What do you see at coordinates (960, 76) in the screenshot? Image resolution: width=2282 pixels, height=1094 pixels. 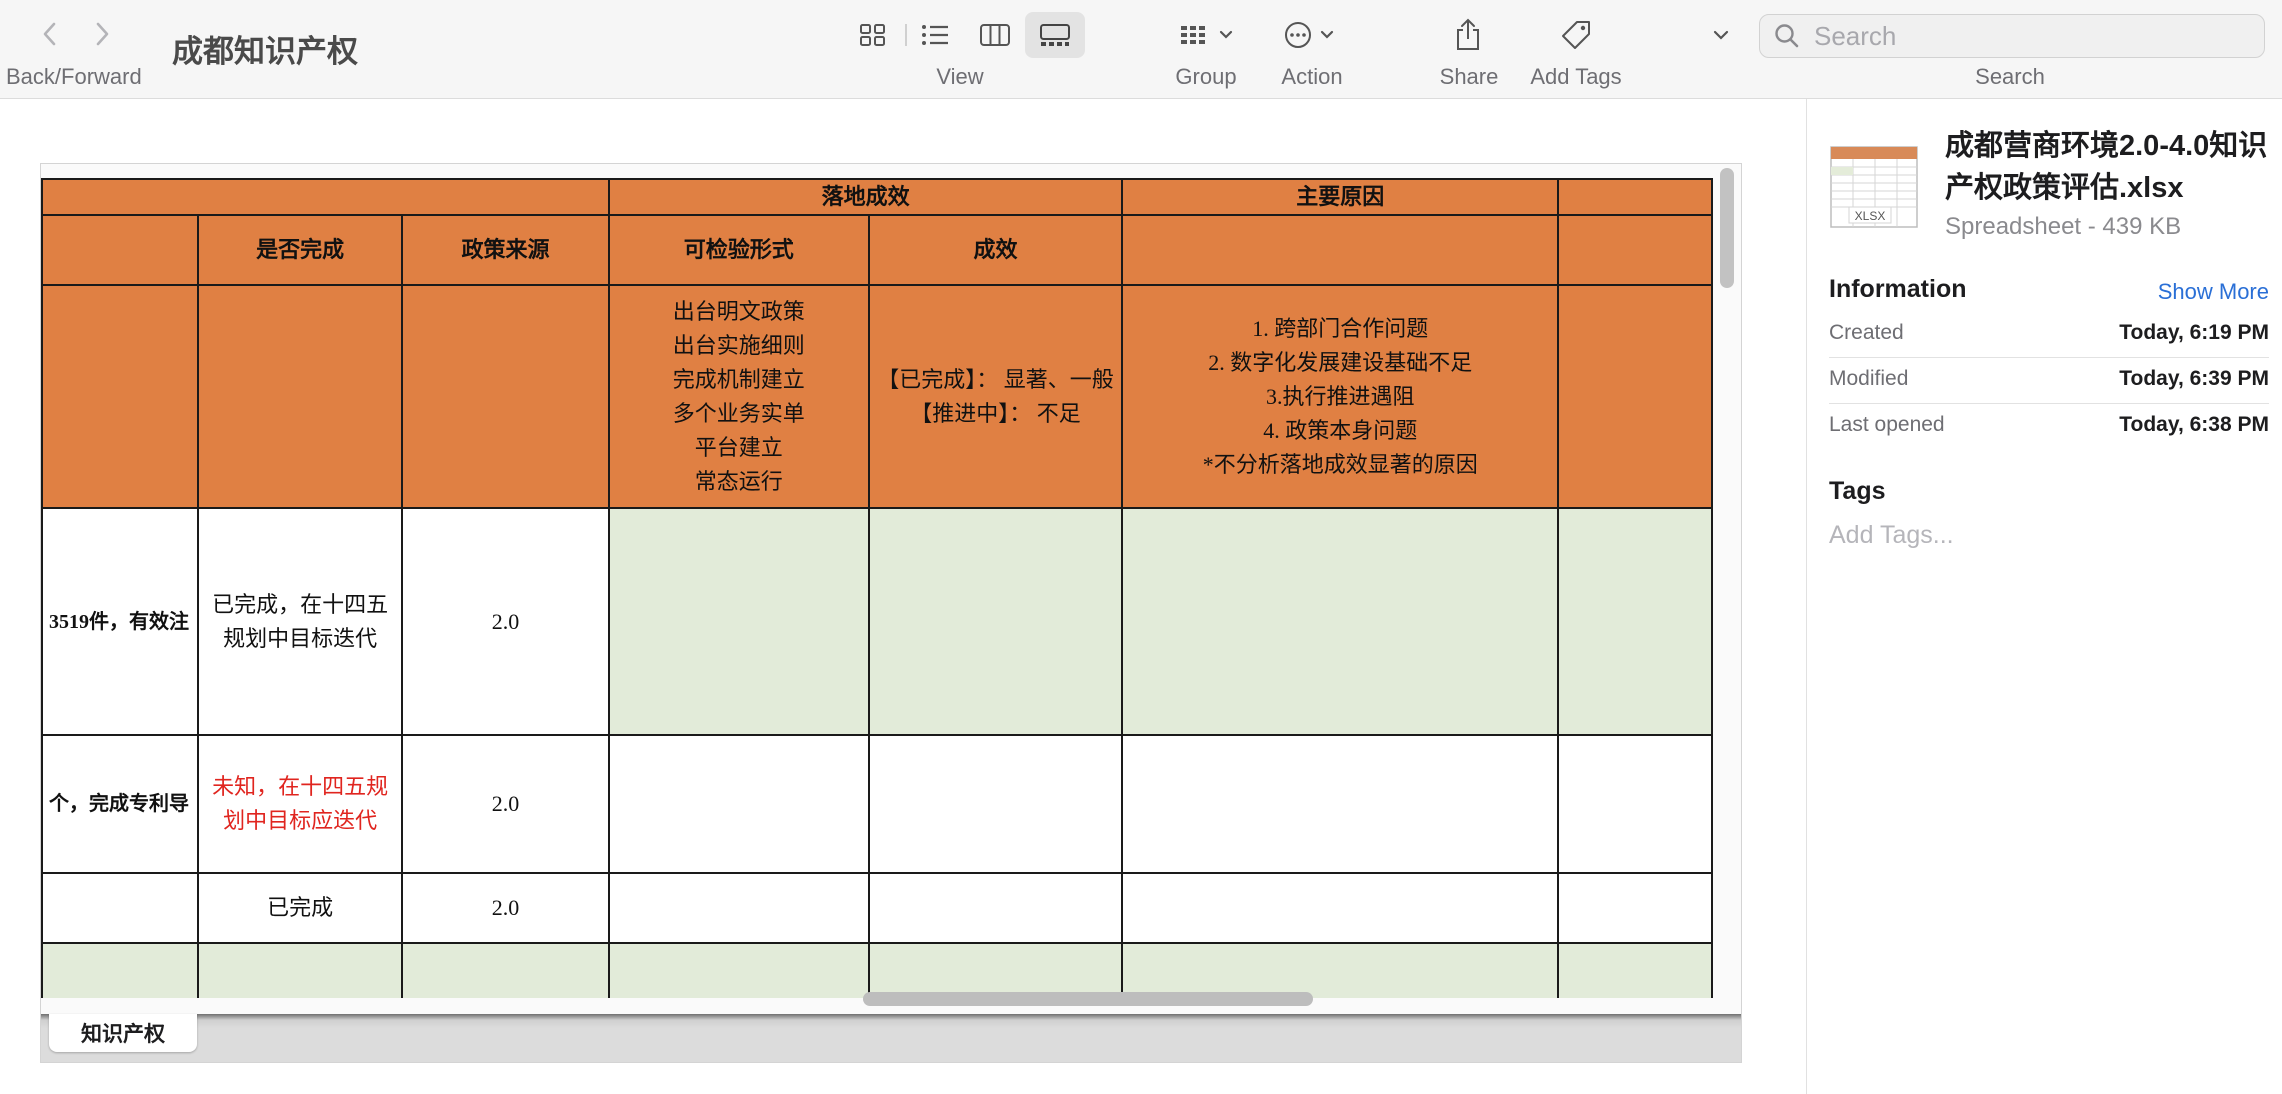 I see `view-label: View` at bounding box center [960, 76].